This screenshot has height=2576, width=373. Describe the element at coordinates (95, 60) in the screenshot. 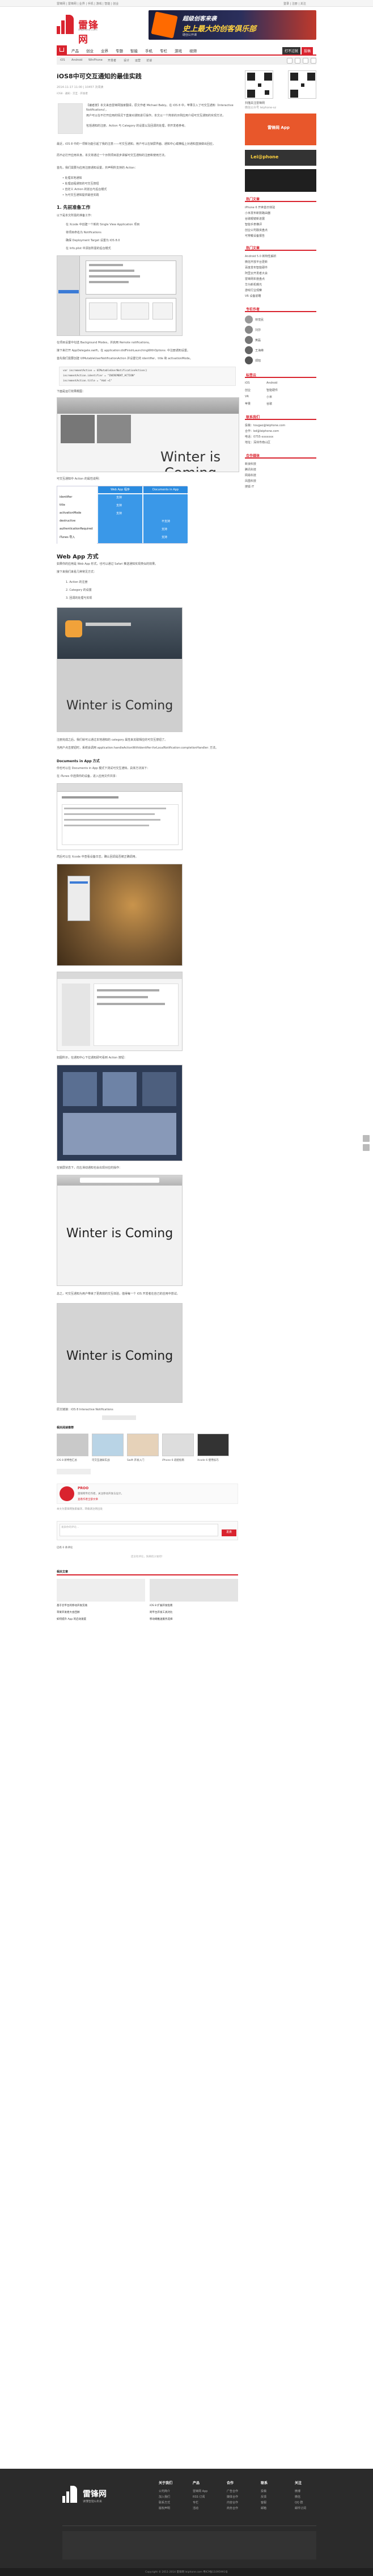

I see `sub-nav-item: WinPhone` at that location.